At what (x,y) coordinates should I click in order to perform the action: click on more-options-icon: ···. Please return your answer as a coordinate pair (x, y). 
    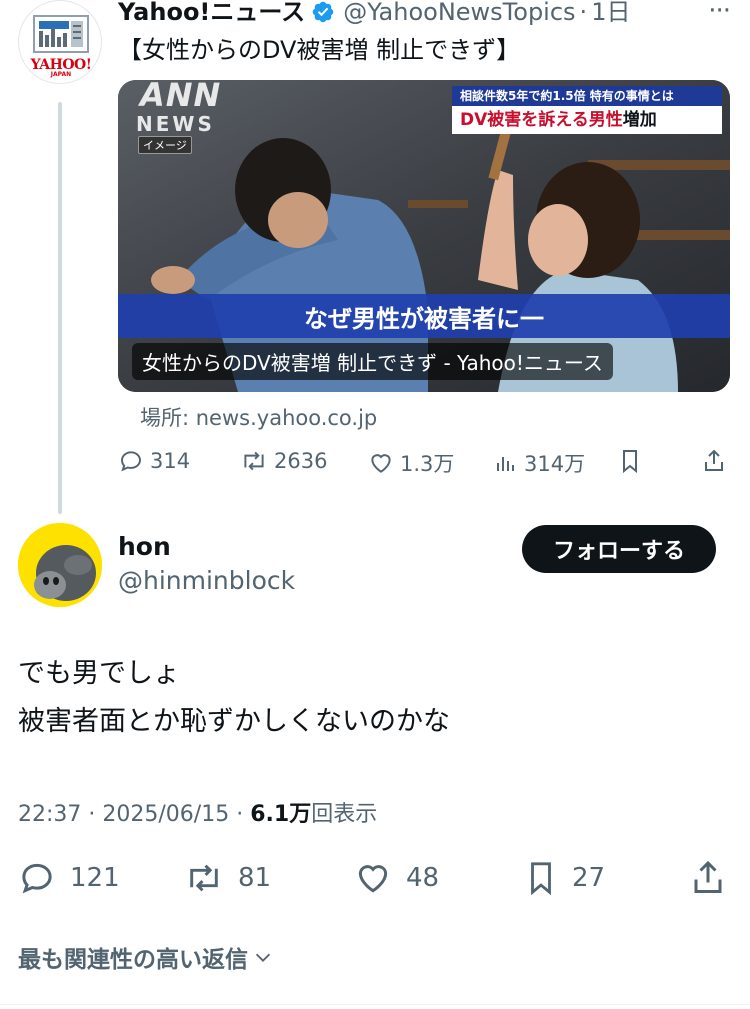
    Looking at the image, I should click on (719, 13).